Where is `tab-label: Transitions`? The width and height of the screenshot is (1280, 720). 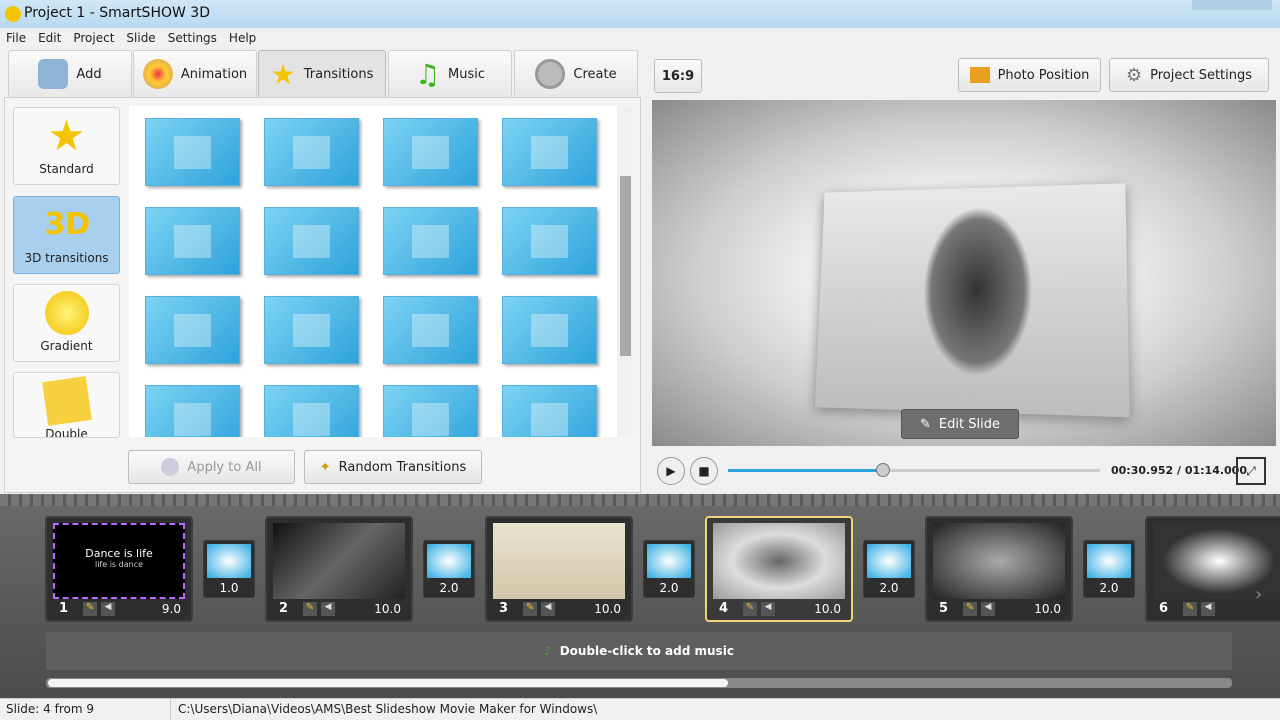 tab-label: Transitions is located at coordinates (338, 74).